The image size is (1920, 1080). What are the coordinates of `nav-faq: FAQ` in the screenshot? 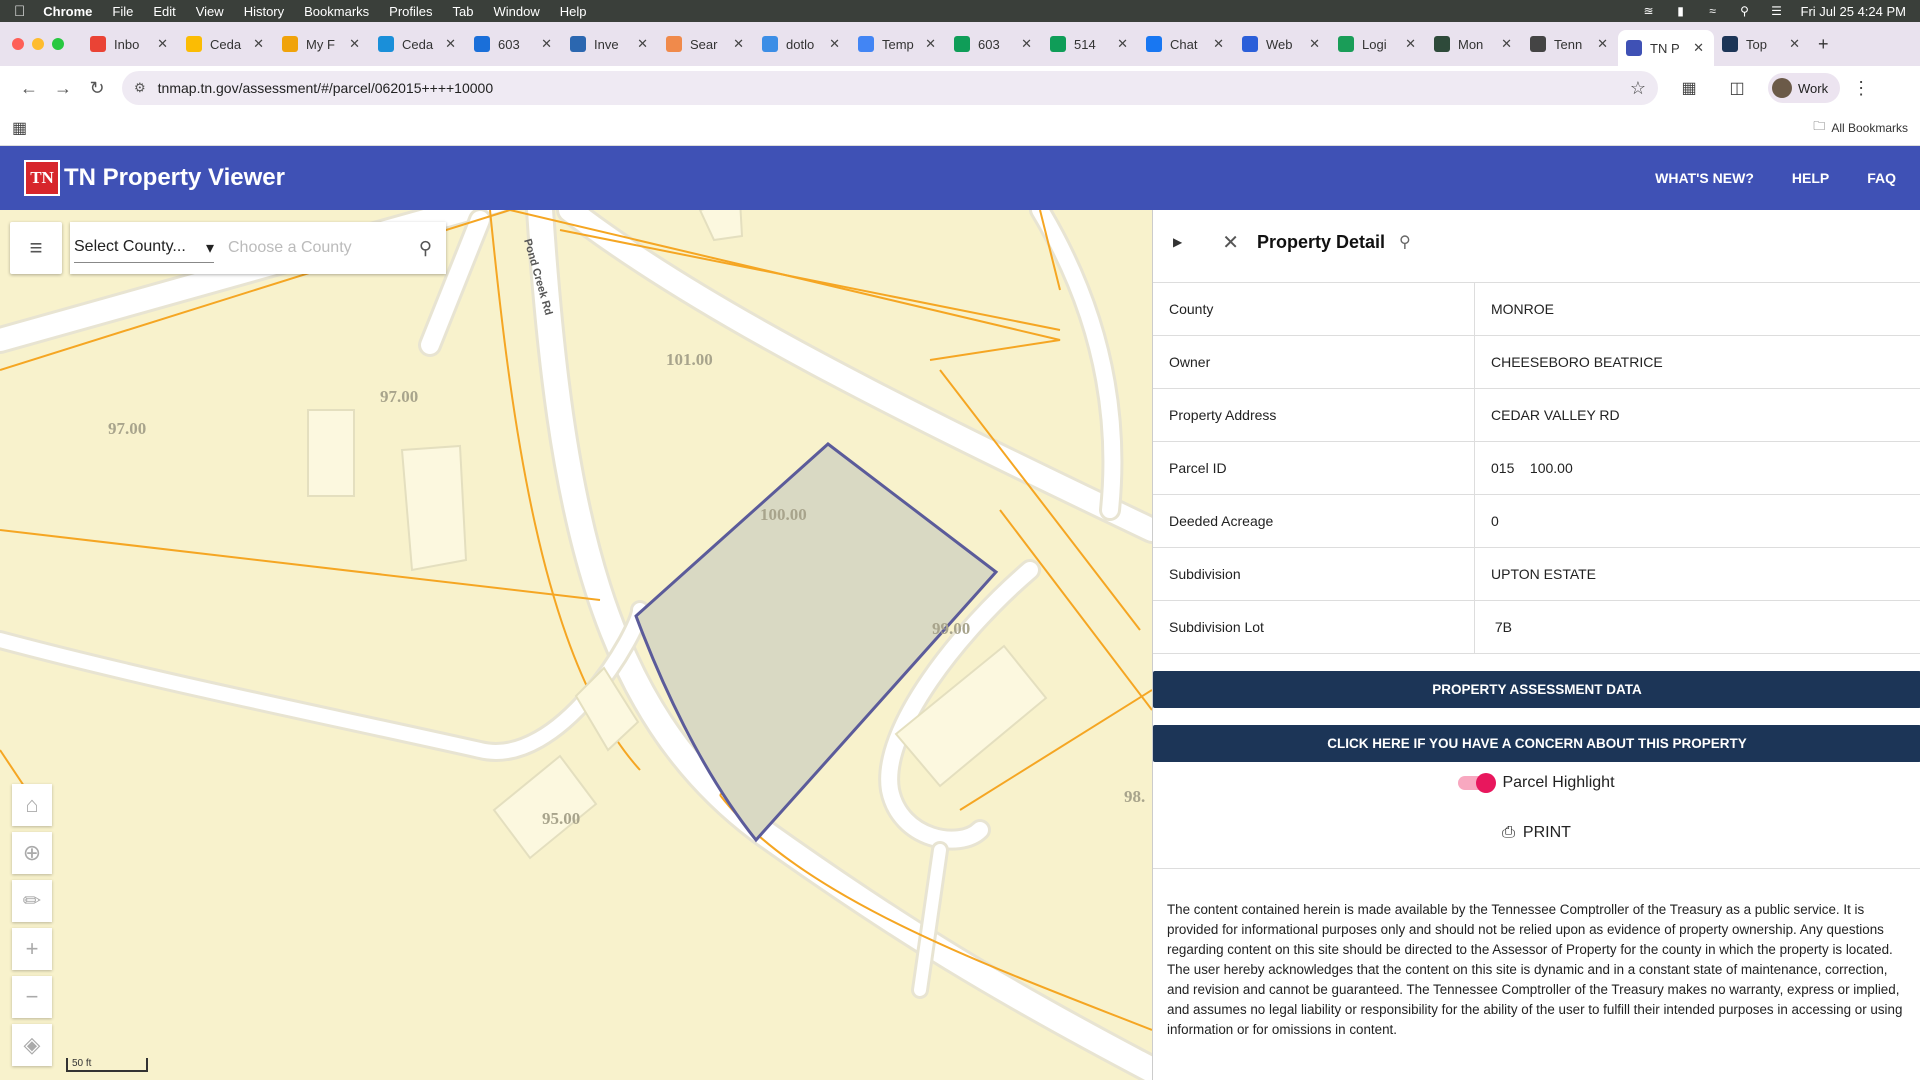 It's located at (1881, 178).